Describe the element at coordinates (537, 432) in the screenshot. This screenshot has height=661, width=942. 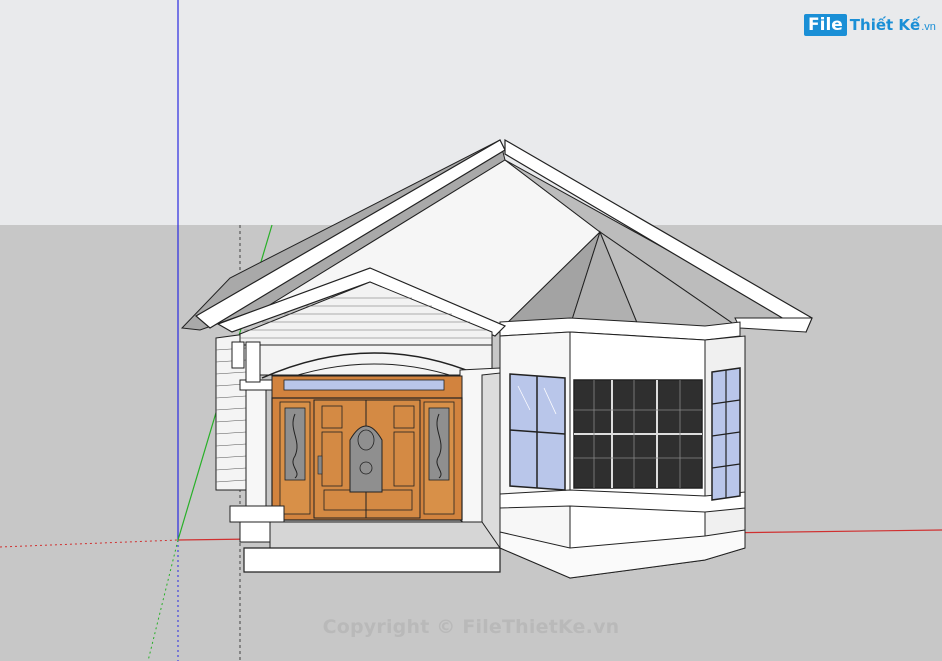
I see `bay-left-window` at that location.